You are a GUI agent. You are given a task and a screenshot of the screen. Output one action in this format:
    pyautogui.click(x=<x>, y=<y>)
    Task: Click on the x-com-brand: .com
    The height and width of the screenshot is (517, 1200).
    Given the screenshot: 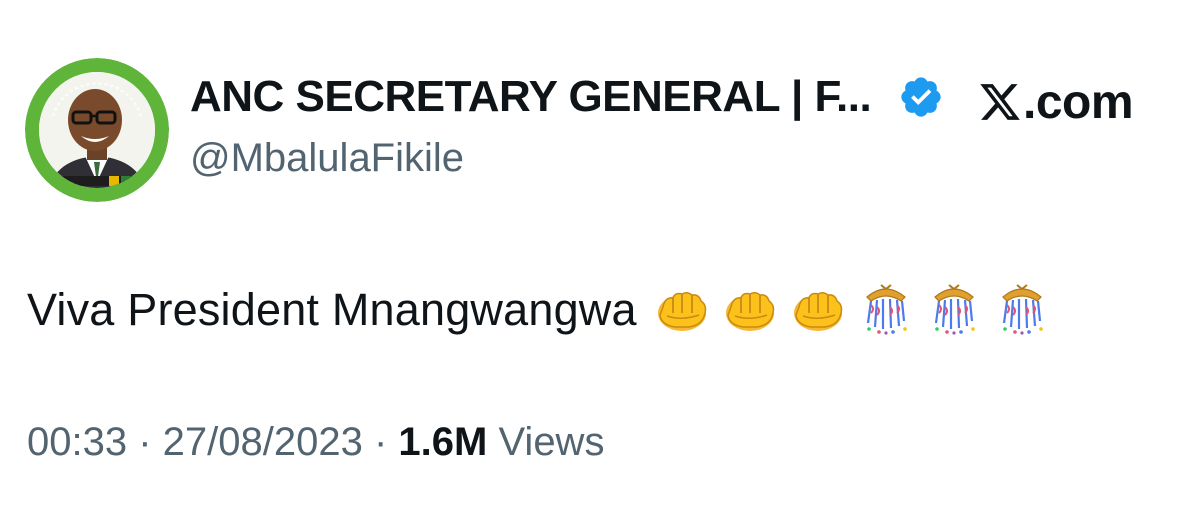 What is the action you would take?
    pyautogui.click(x=1056, y=102)
    